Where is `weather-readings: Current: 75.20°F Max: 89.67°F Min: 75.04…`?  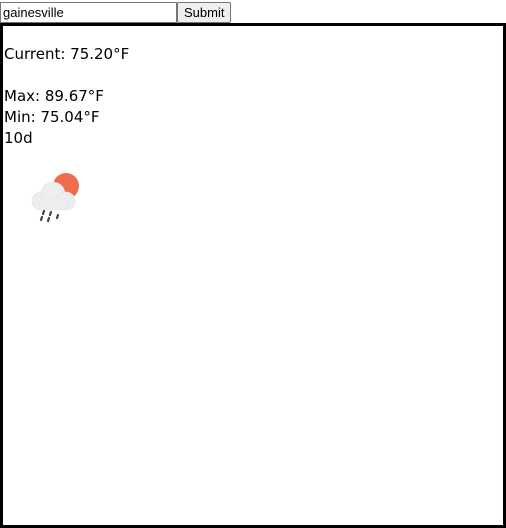
weather-readings: Current: 75.20°F Max: 89.67°F Min: 75.04… is located at coordinates (66, 96).